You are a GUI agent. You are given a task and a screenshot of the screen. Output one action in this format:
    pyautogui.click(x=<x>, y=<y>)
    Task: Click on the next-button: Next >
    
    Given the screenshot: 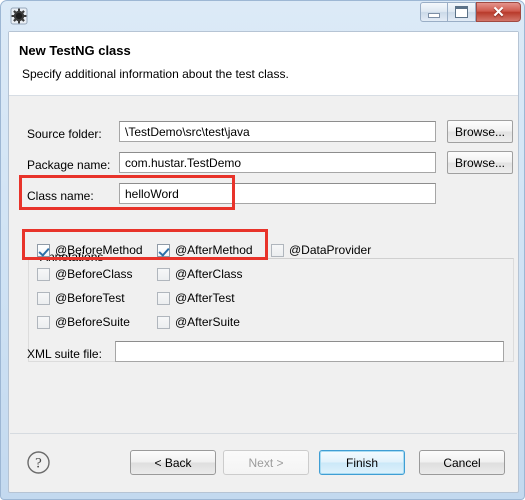 What is the action you would take?
    pyautogui.click(x=266, y=462)
    